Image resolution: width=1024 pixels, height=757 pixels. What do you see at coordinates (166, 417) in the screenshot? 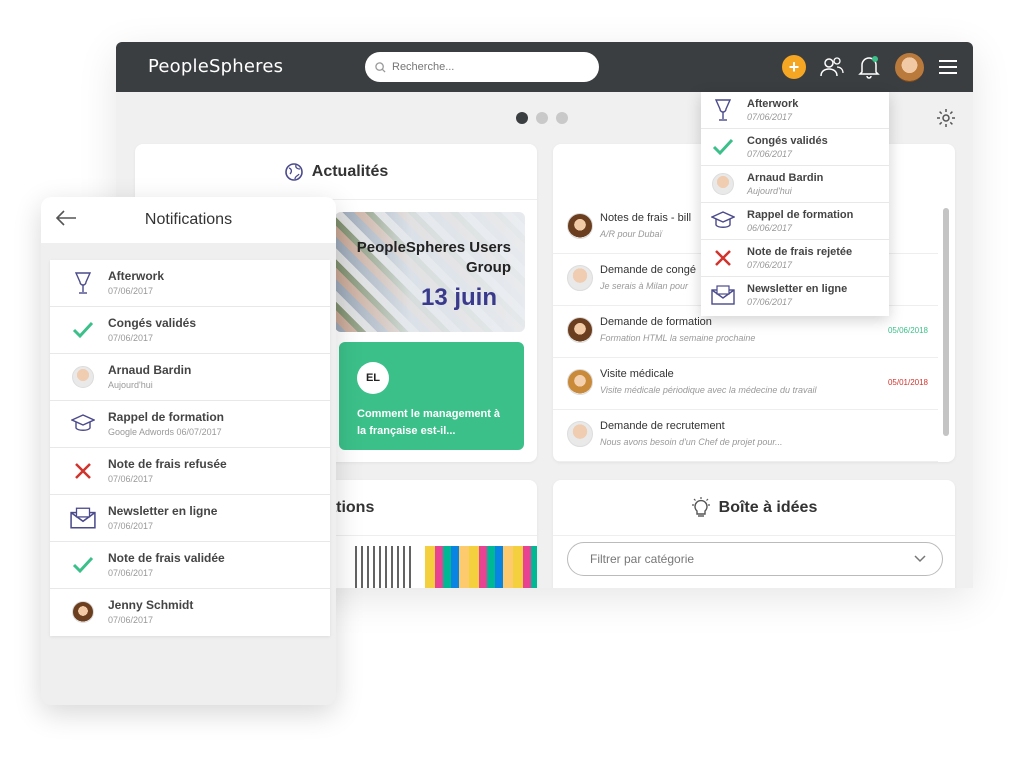
I see `notification-label: Rappel de formation` at bounding box center [166, 417].